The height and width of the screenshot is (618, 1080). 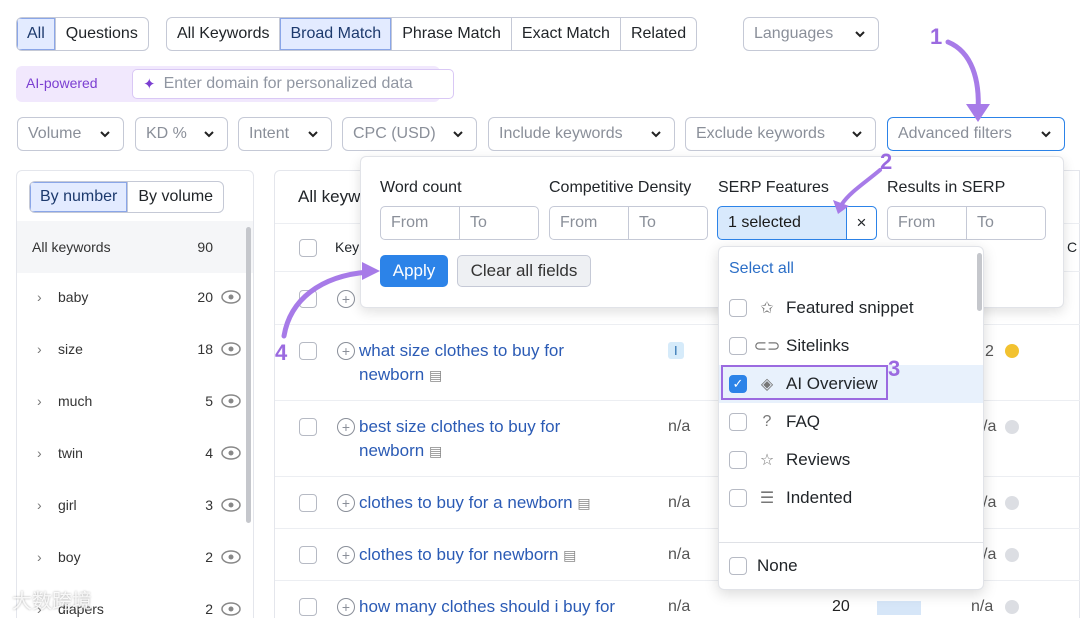 I want to click on watermark: 大数跨境, so click(x=52, y=601).